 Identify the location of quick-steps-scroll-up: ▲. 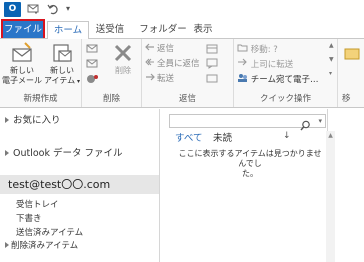
(331, 45).